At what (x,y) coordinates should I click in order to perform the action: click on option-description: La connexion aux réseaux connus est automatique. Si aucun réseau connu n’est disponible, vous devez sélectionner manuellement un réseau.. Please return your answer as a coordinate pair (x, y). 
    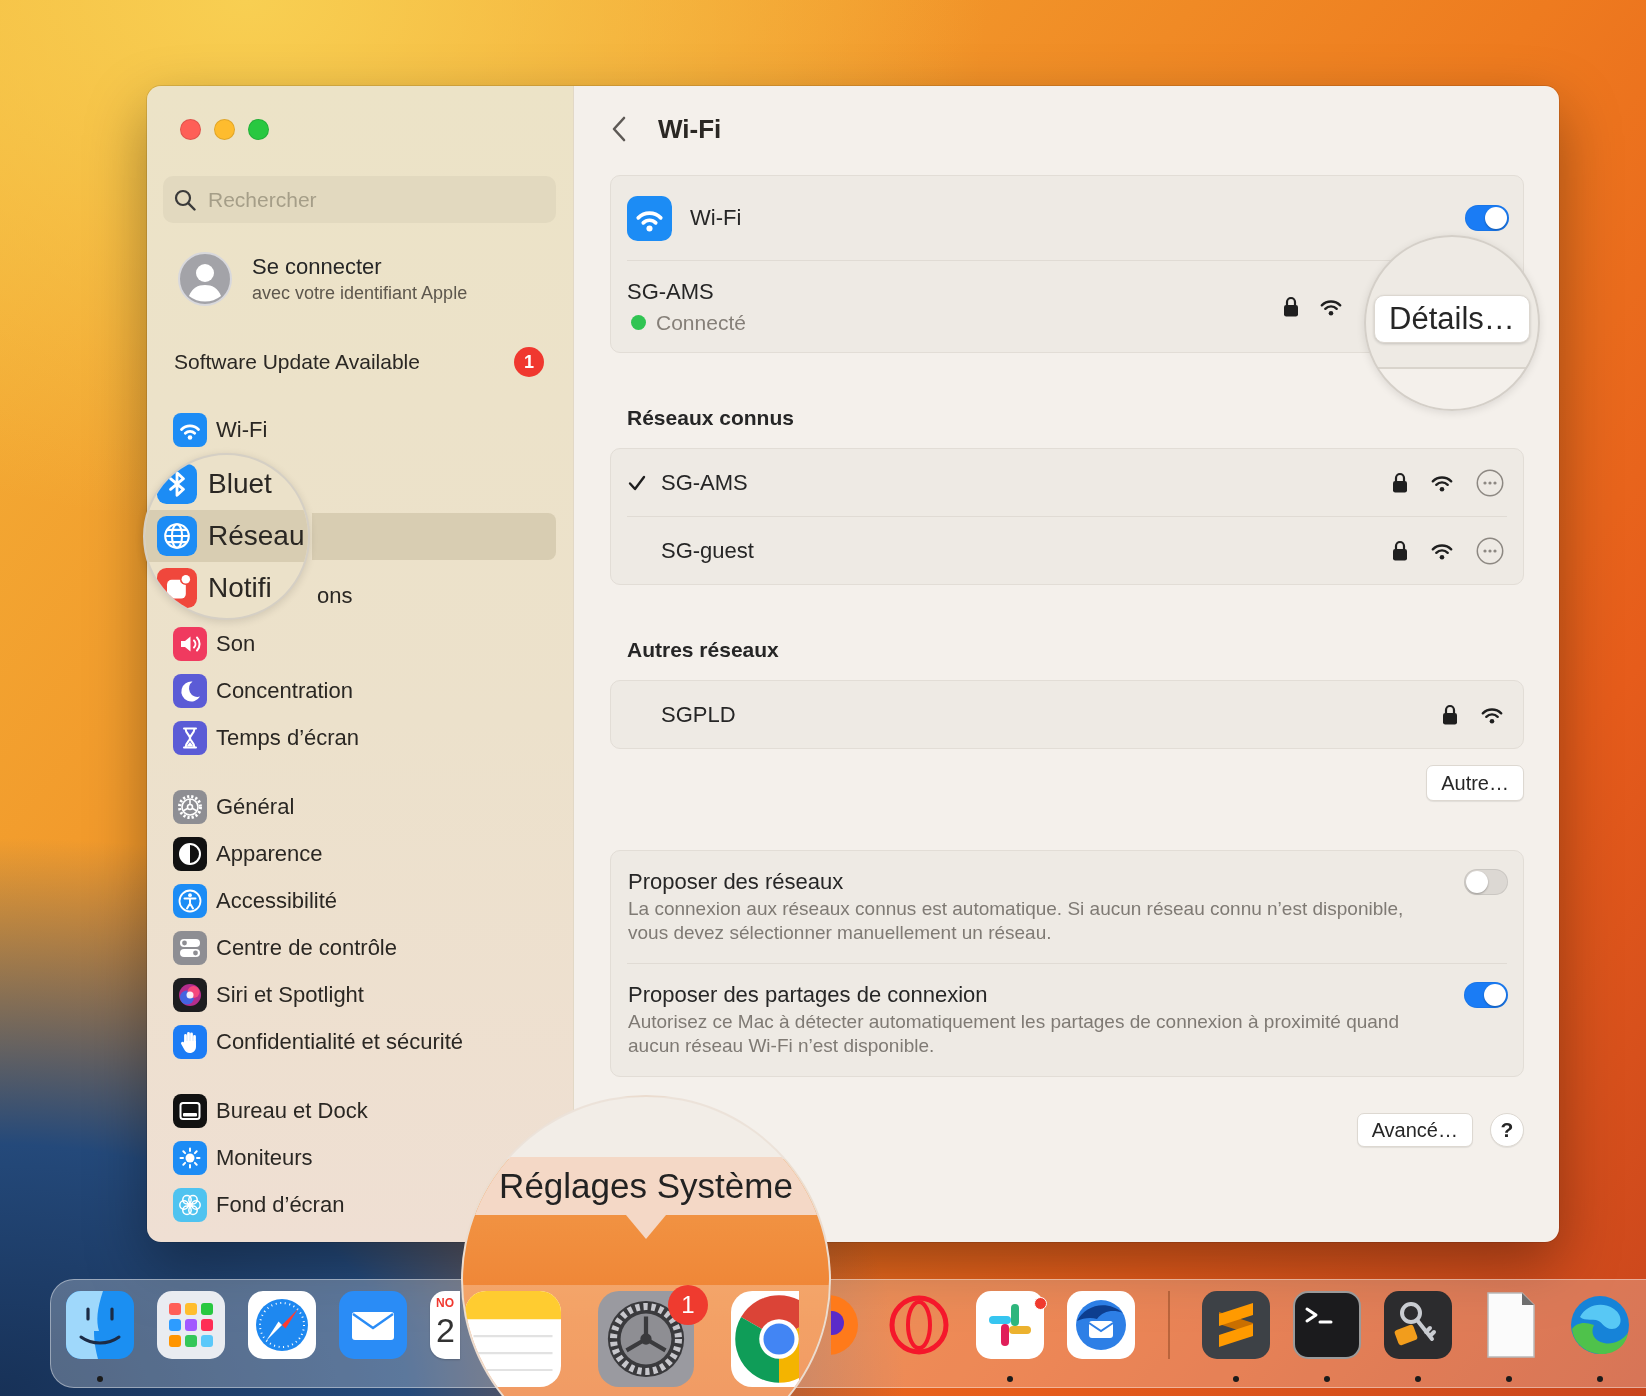
    Looking at the image, I should click on (1016, 921).